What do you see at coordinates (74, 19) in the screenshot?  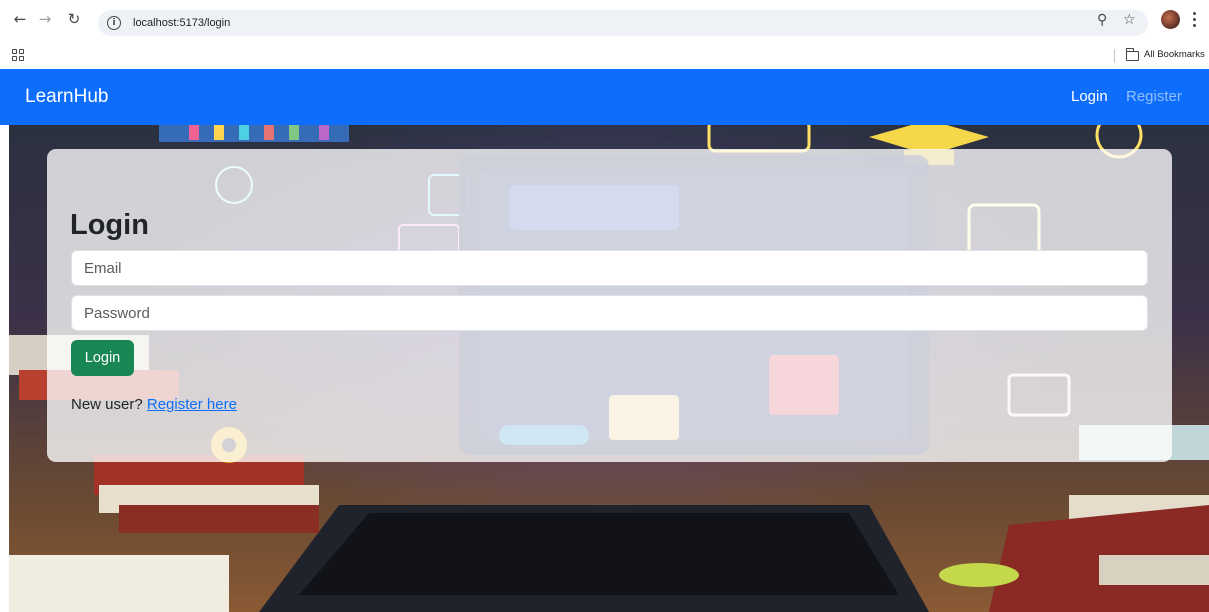 I see `reload-icon: ↻` at bounding box center [74, 19].